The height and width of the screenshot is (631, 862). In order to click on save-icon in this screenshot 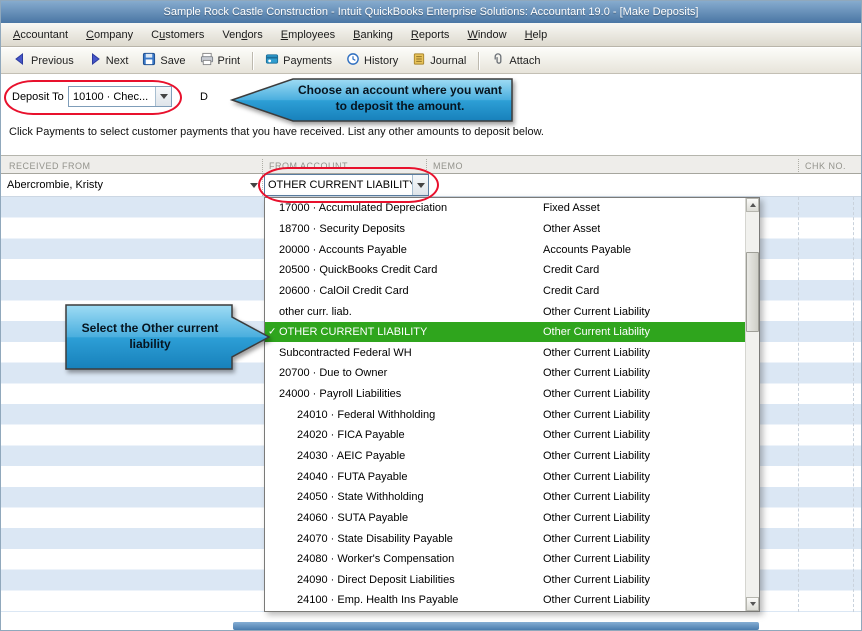, I will do `click(149, 60)`.